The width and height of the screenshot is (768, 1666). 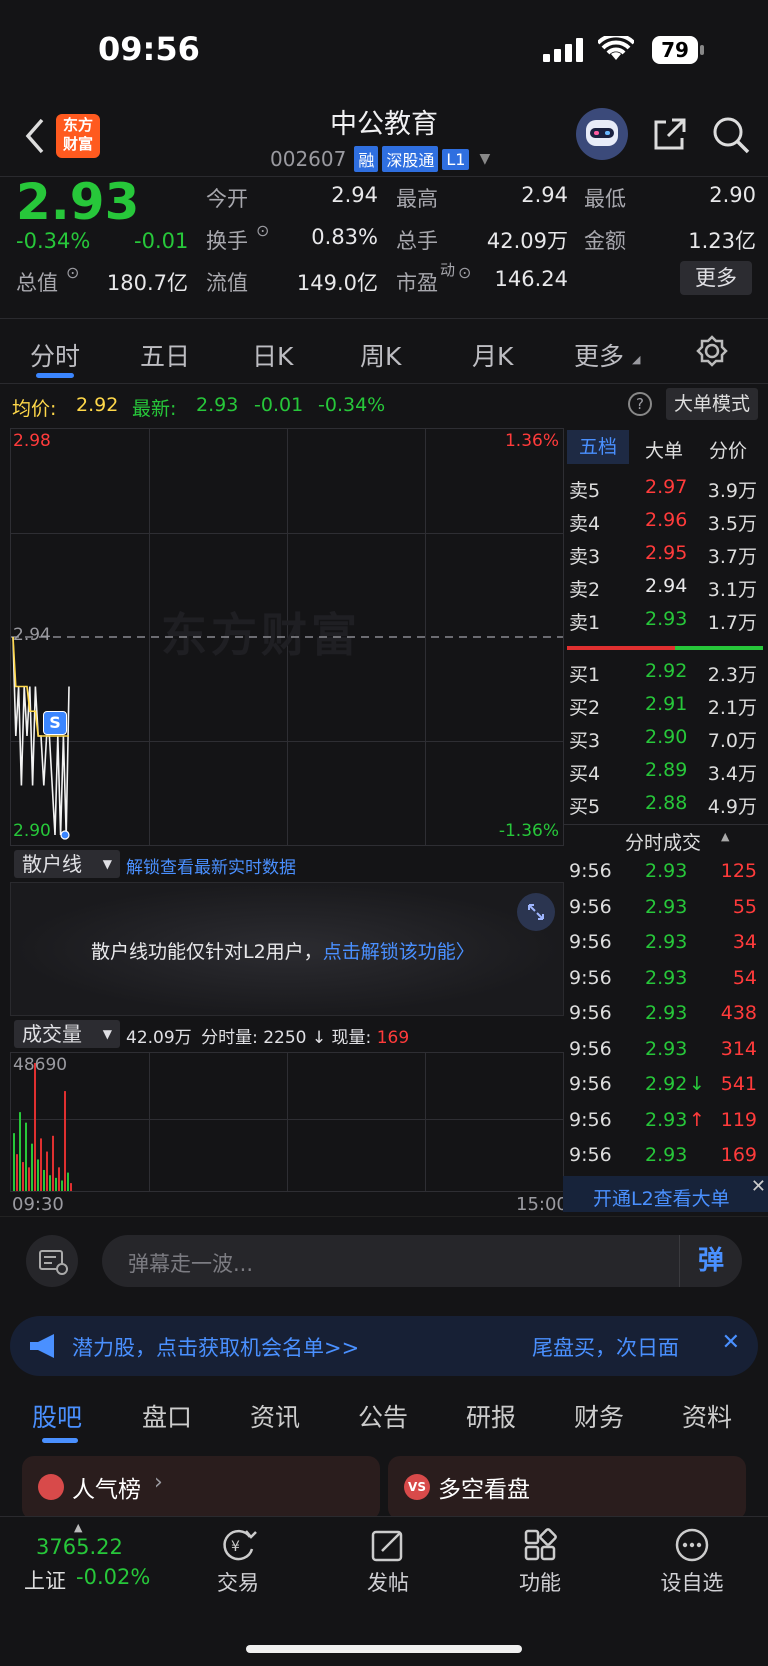 I want to click on ask-label: 卖4, so click(x=585, y=524).